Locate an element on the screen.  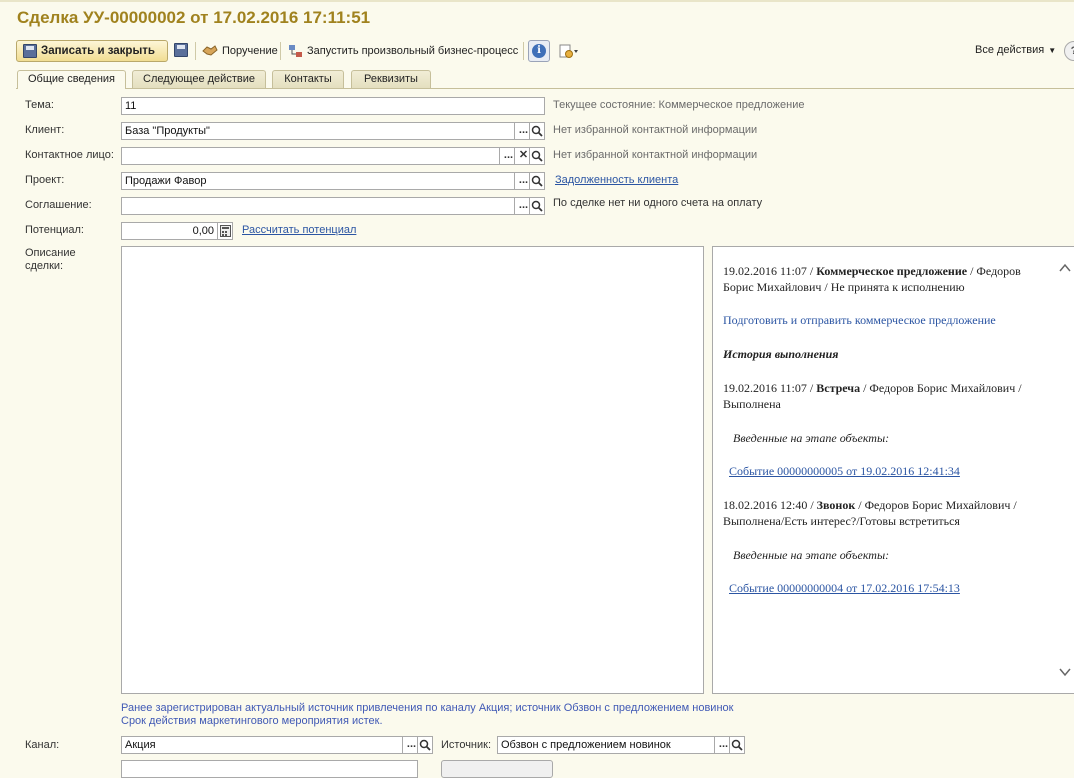
tab-contacts: Контакты is located at coordinates (308, 79).